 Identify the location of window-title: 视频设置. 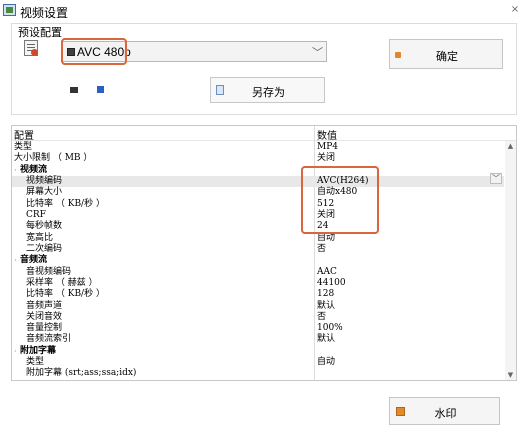
(44, 13).